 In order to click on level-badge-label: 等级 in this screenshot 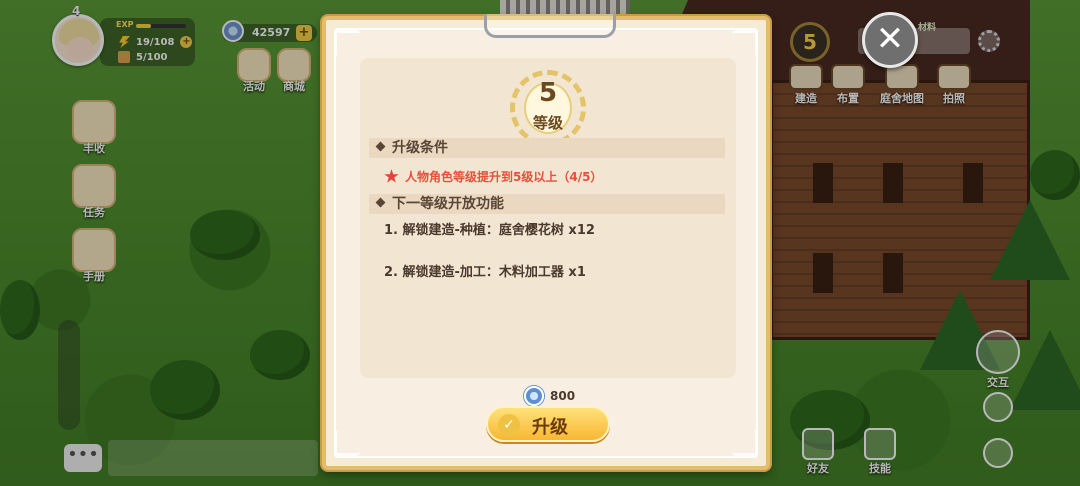, I will do `click(547, 123)`.